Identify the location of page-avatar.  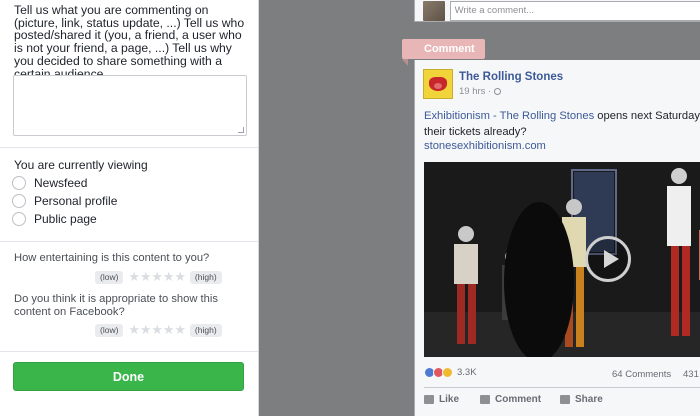
(438, 84).